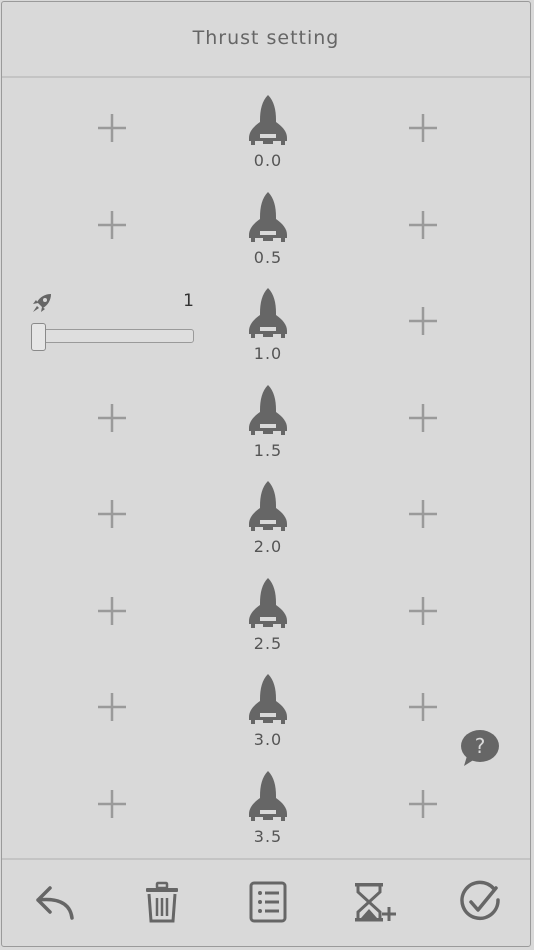  I want to click on thrust-value: 3.5, so click(268, 836).